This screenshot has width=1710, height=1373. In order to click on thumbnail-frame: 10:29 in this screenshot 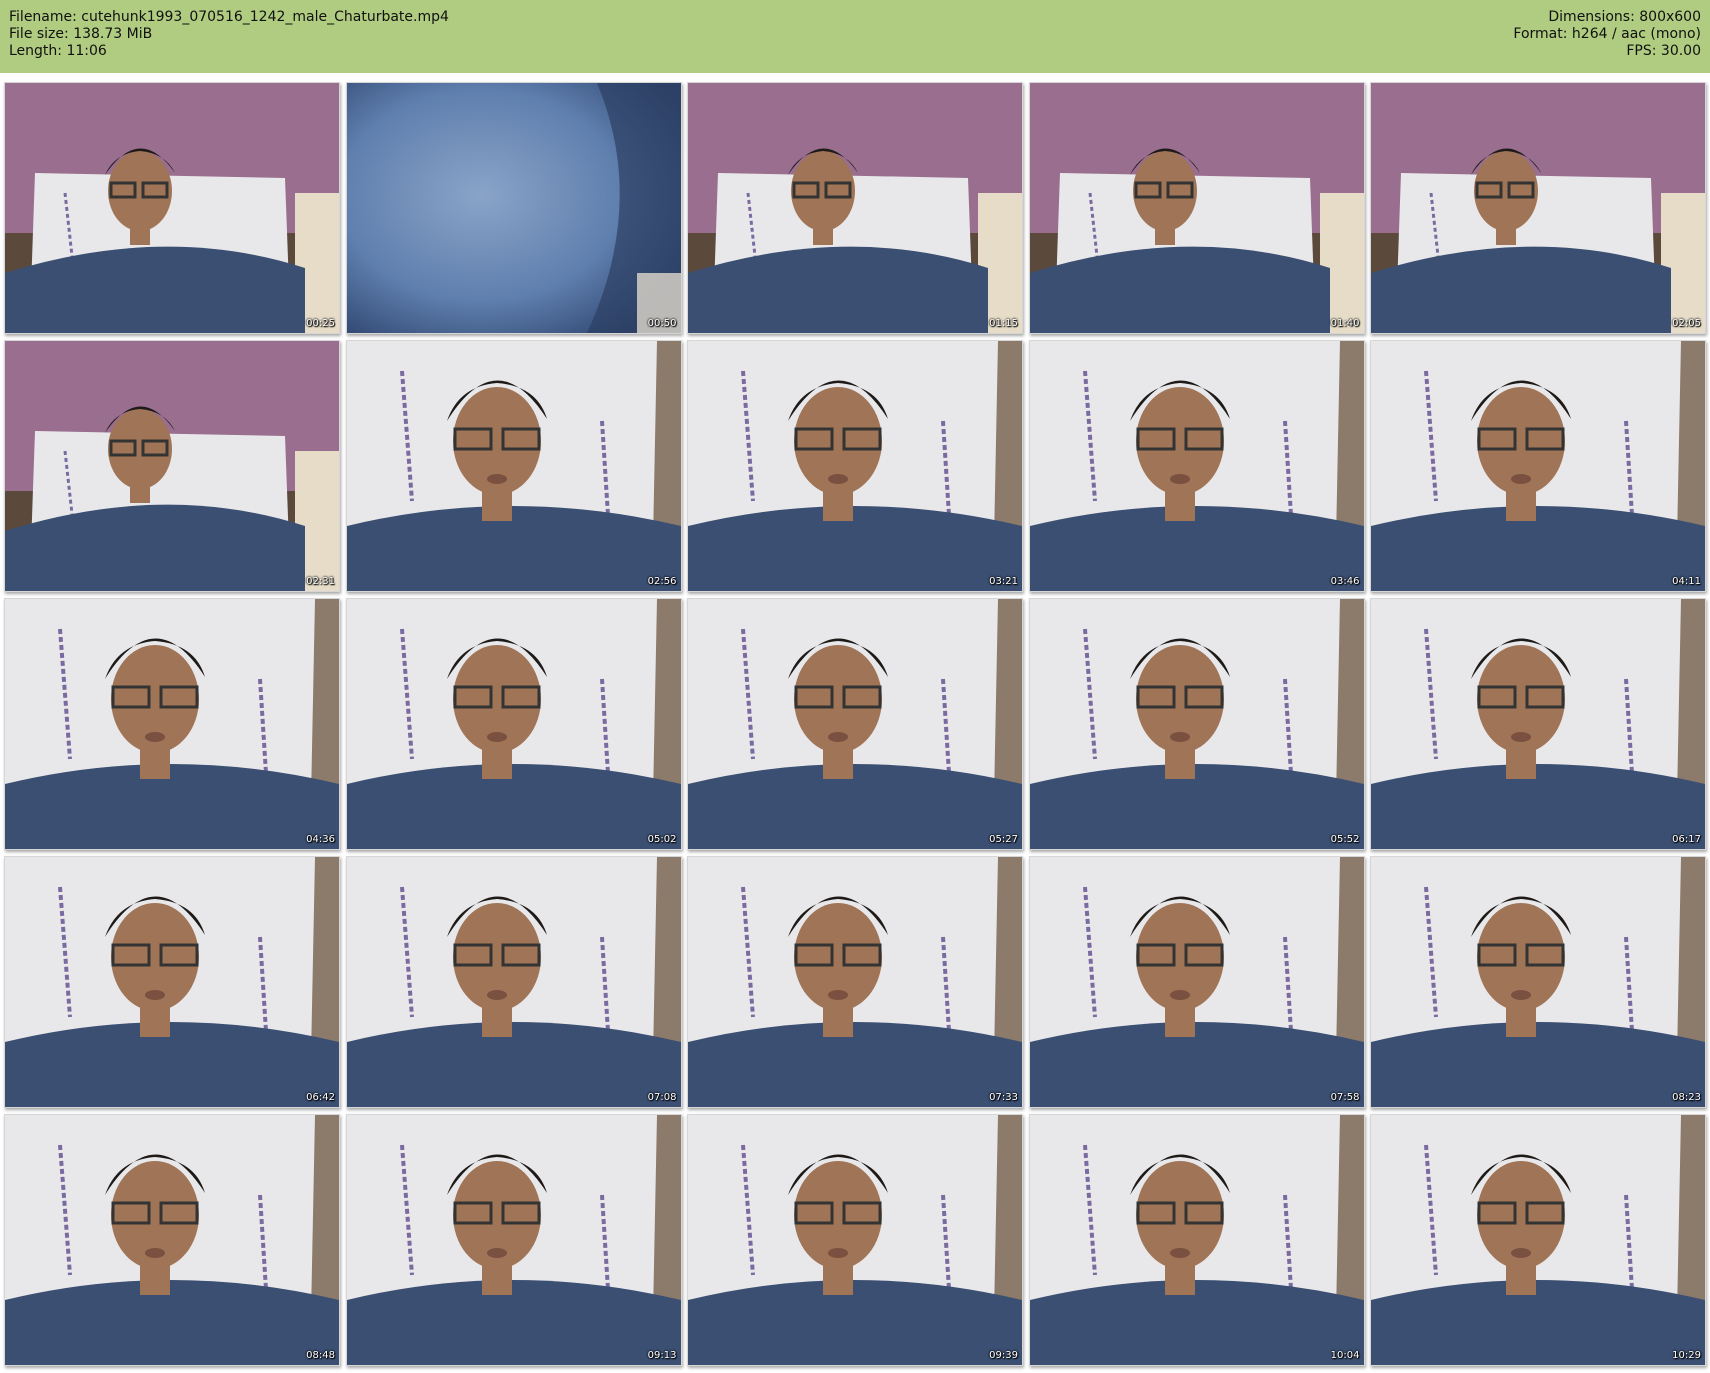, I will do `click(1538, 1240)`.